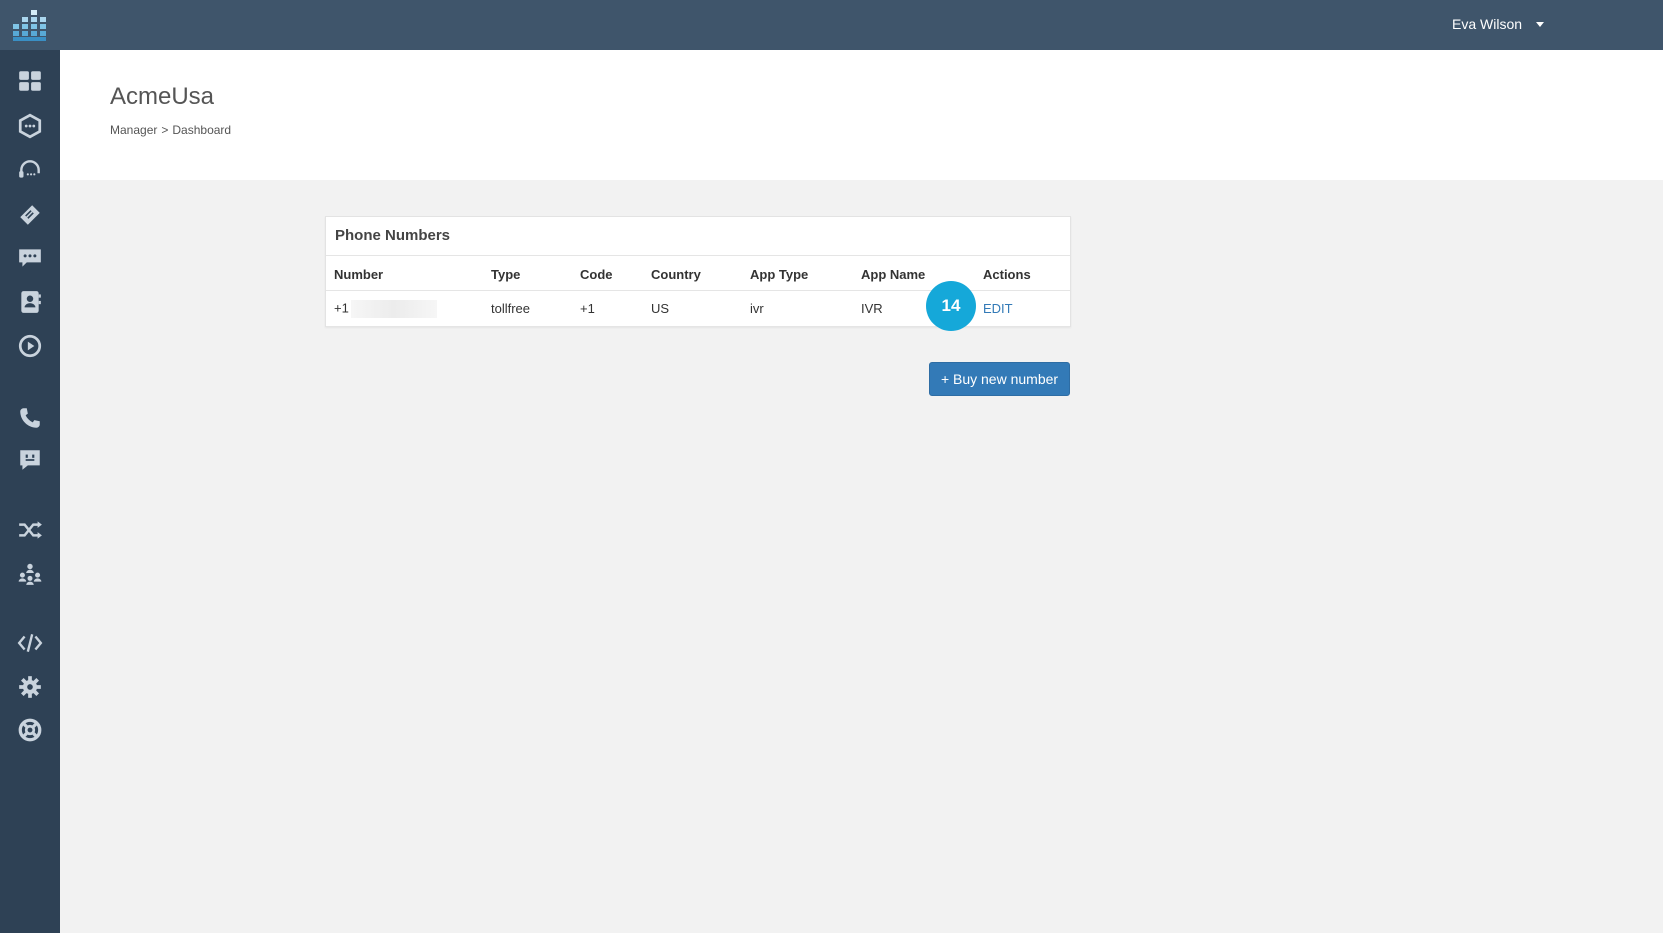 This screenshot has height=933, width=1663. I want to click on step-badge: 14, so click(951, 306).